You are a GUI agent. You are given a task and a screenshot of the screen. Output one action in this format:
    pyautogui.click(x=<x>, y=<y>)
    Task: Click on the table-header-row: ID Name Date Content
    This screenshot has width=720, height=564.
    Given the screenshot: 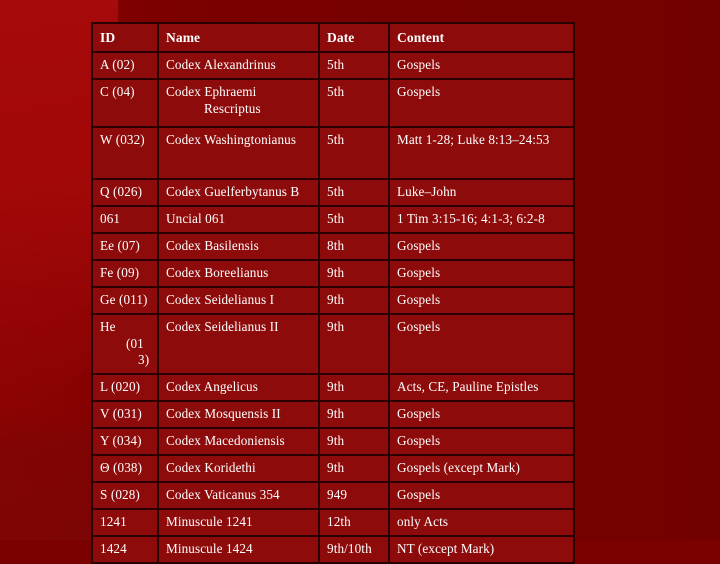 What is the action you would take?
    pyautogui.click(x=333, y=37)
    